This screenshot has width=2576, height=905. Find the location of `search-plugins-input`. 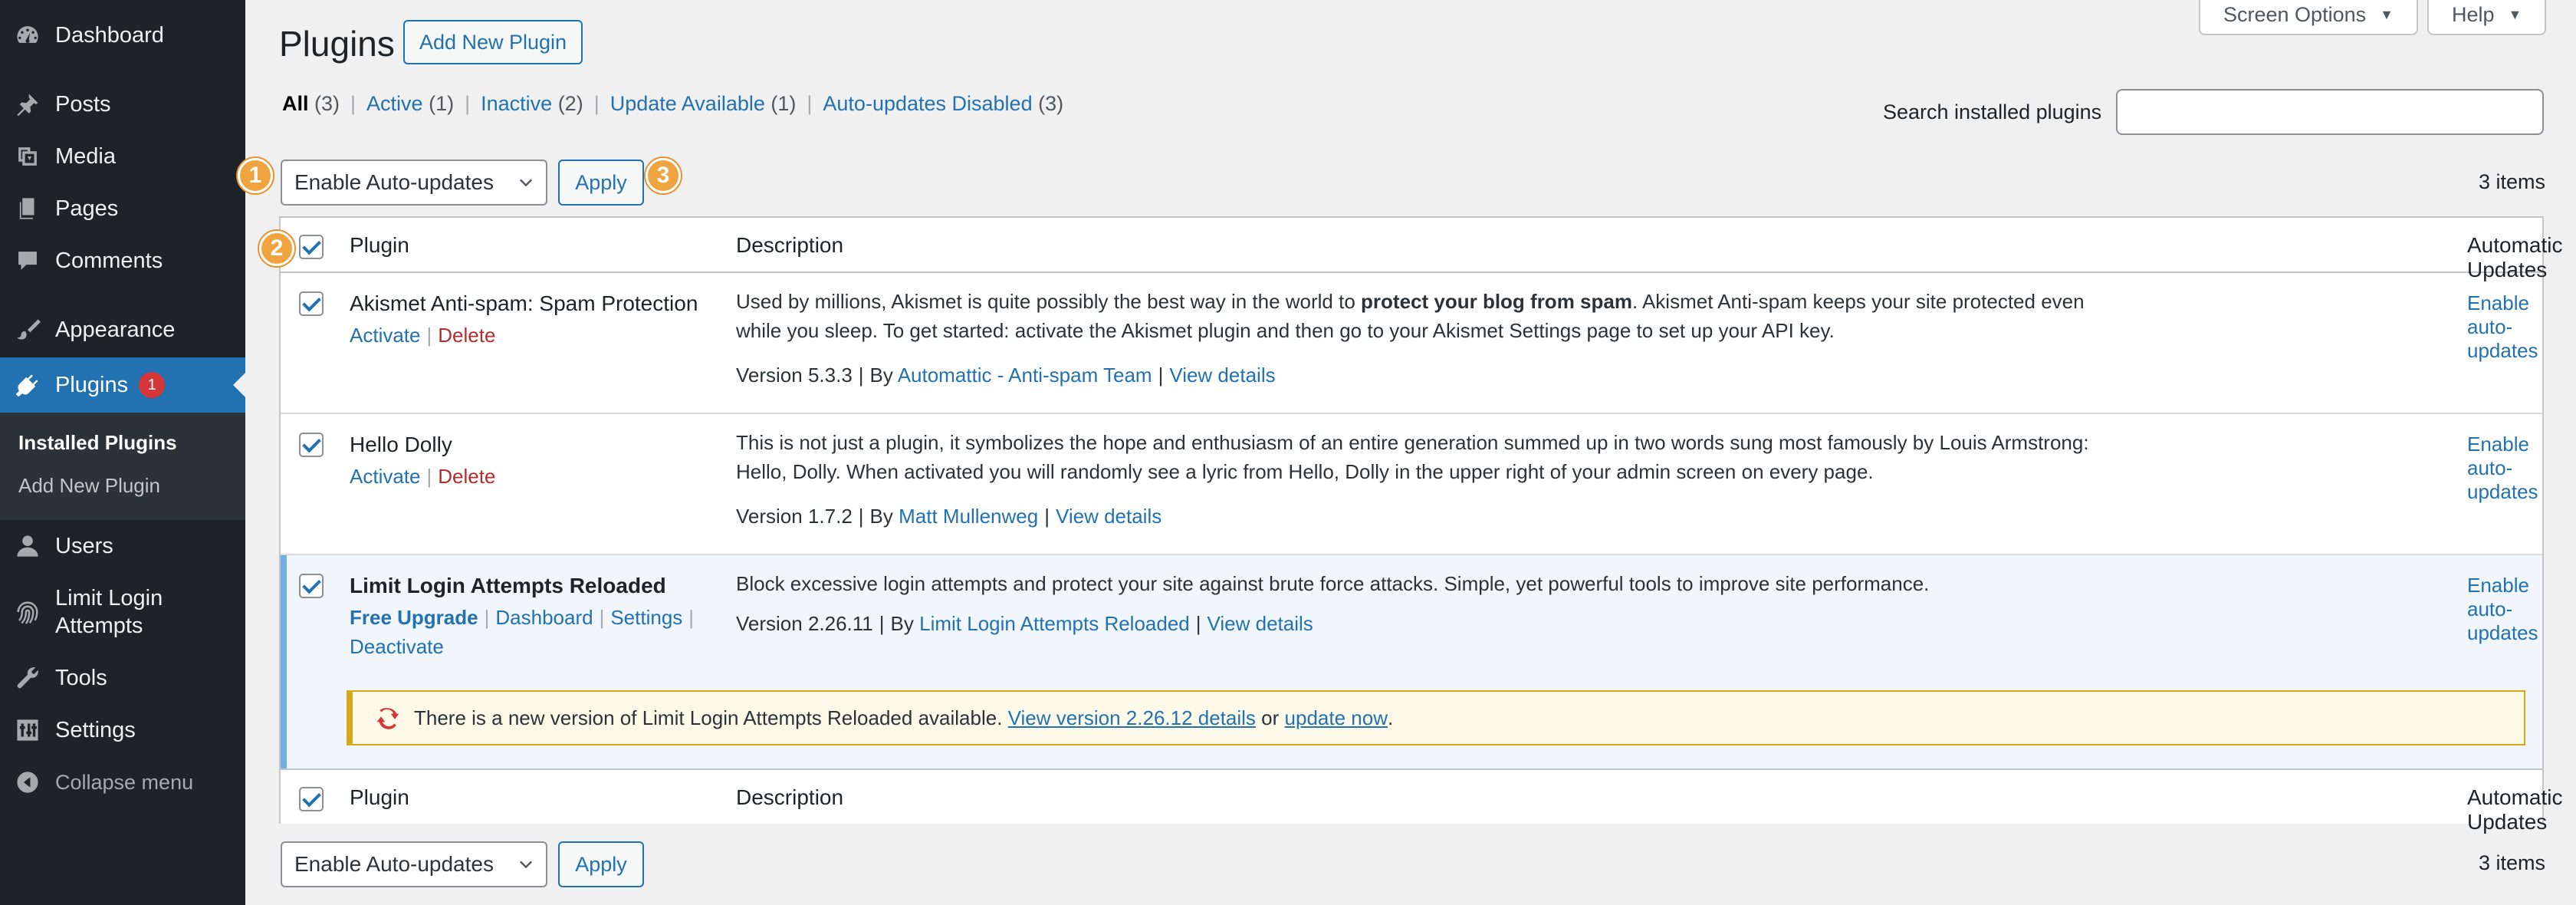

search-plugins-input is located at coordinates (2330, 112).